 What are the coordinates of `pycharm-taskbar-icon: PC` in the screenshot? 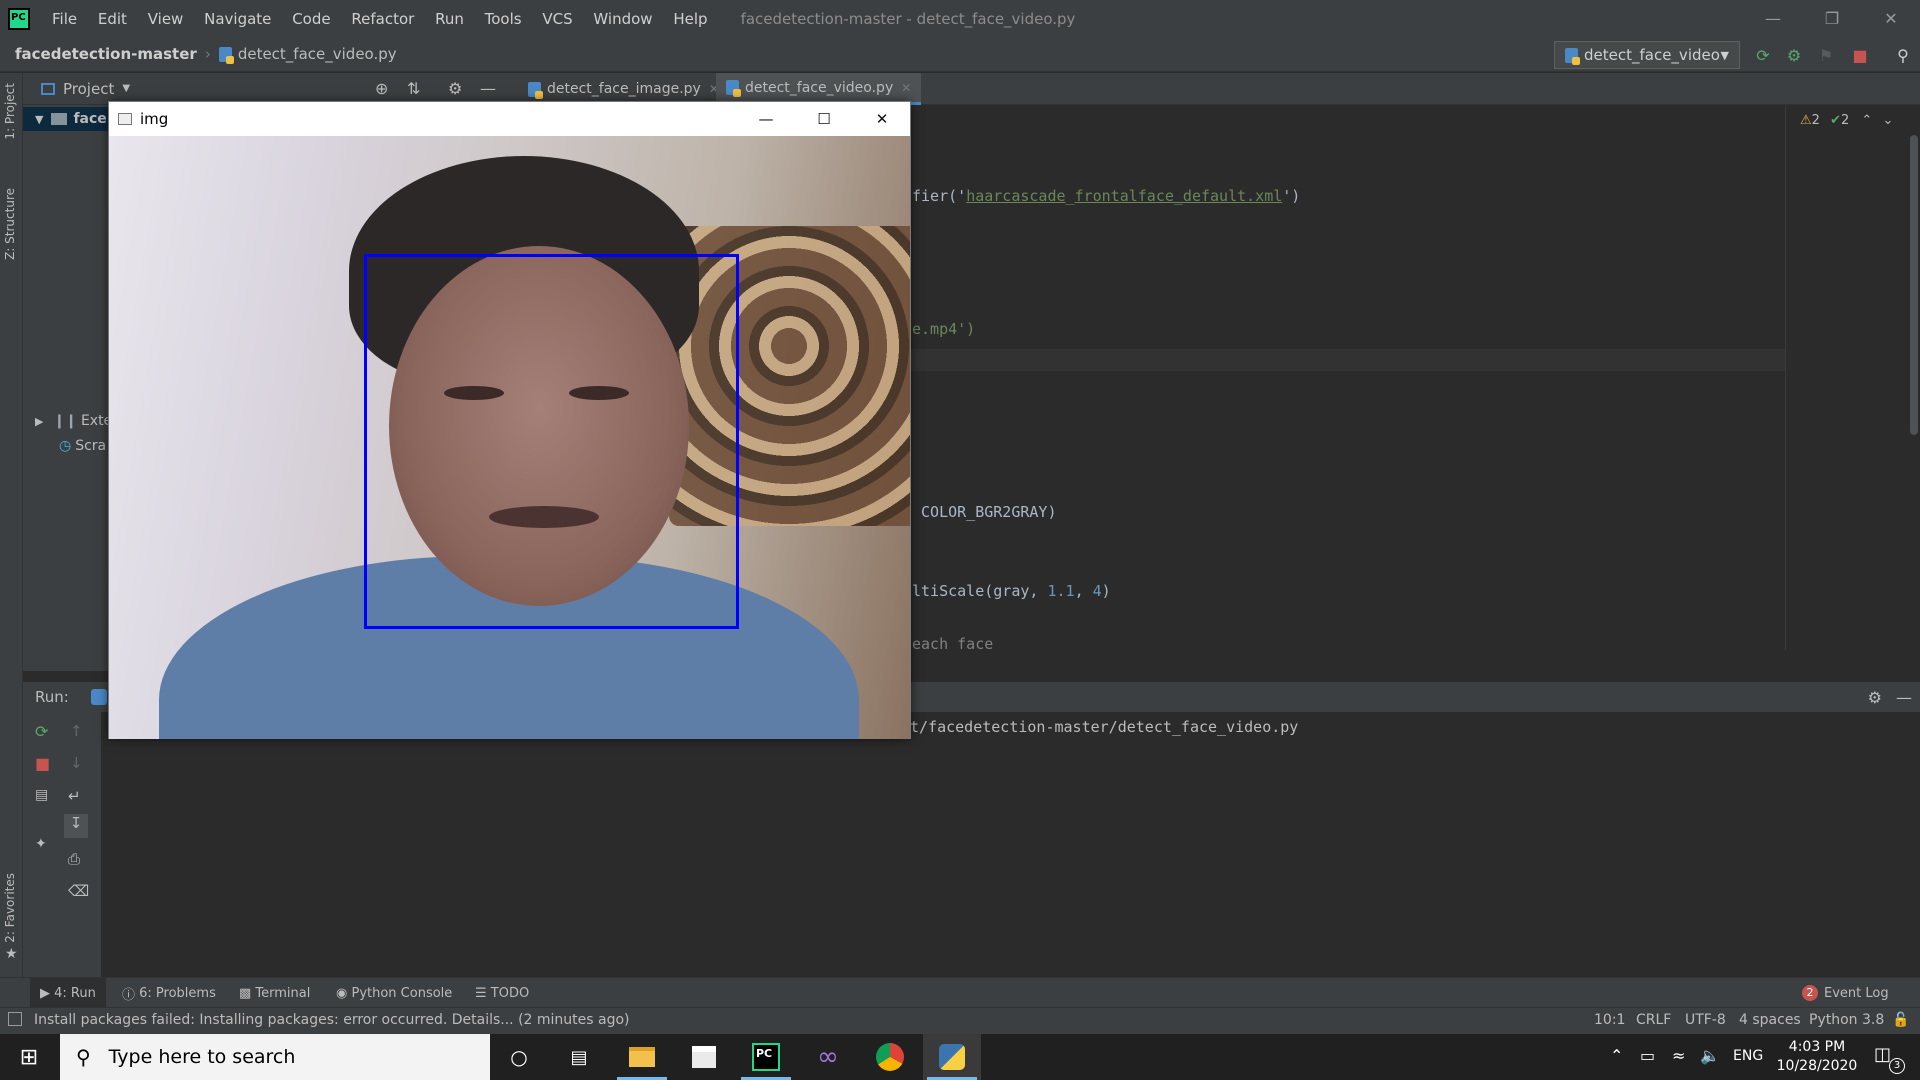 It's located at (766, 1057).